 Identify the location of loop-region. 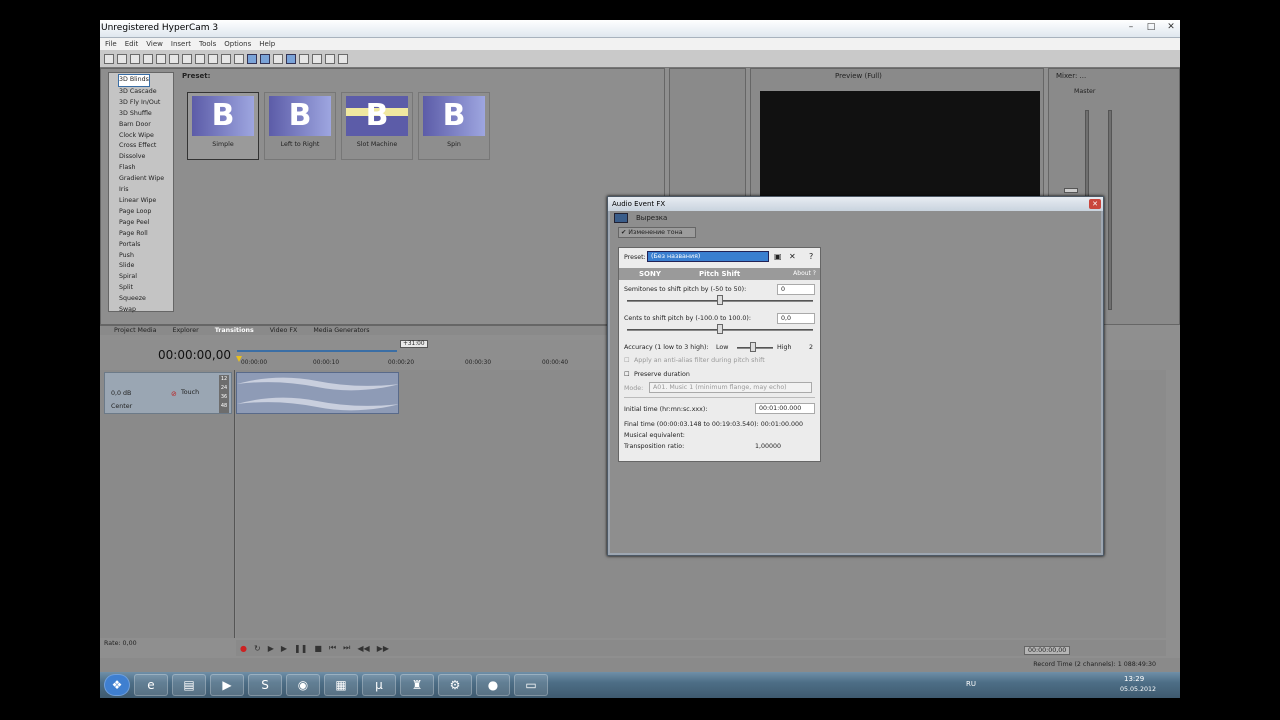
(317, 351).